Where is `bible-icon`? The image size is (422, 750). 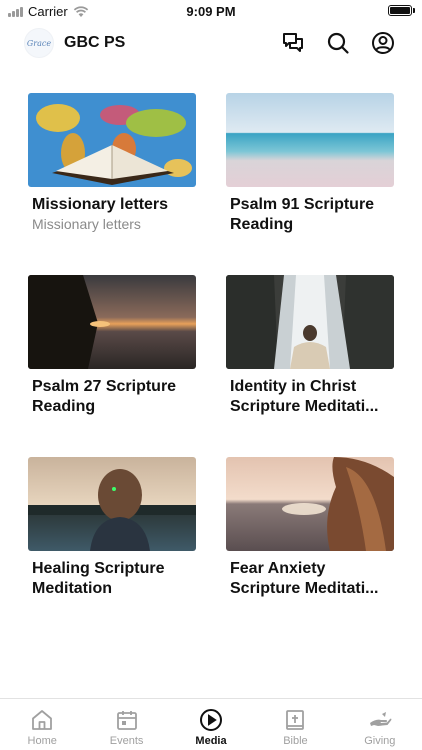
bible-icon is located at coordinates (295, 720).